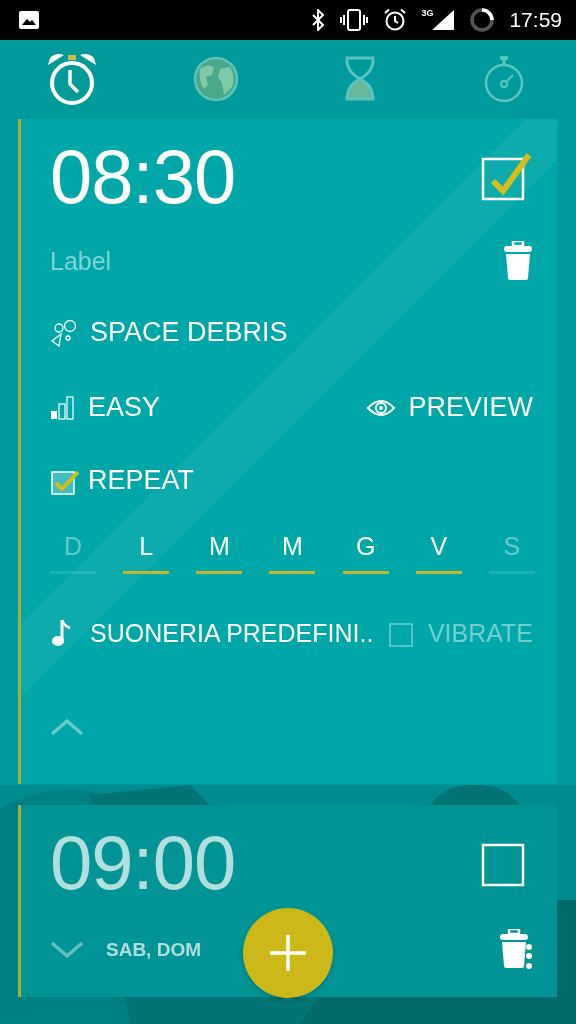 This screenshot has width=576, height=1024. I want to click on label-field: Label, so click(150, 261).